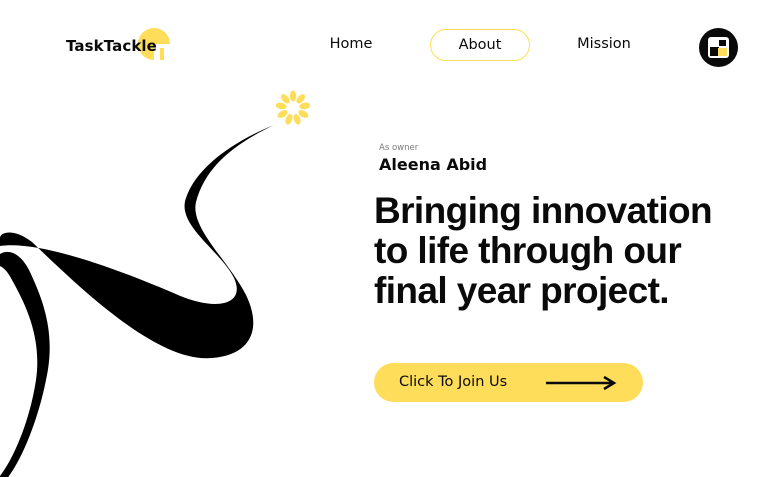  Describe the element at coordinates (351, 44) in the screenshot. I see `nav-home-link: Home` at that location.